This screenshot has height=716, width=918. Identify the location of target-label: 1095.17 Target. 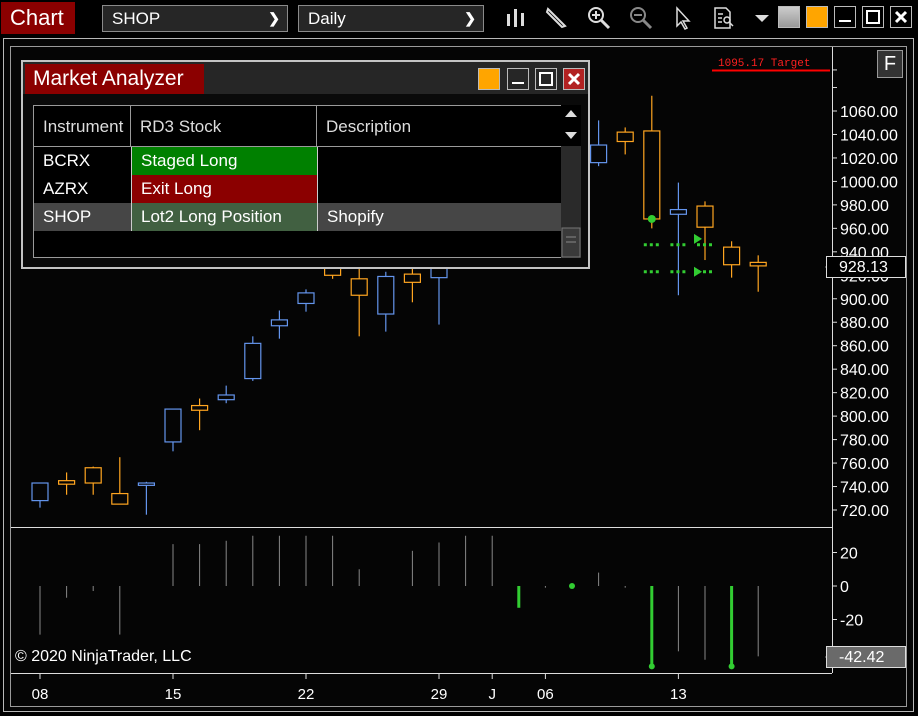
(764, 64).